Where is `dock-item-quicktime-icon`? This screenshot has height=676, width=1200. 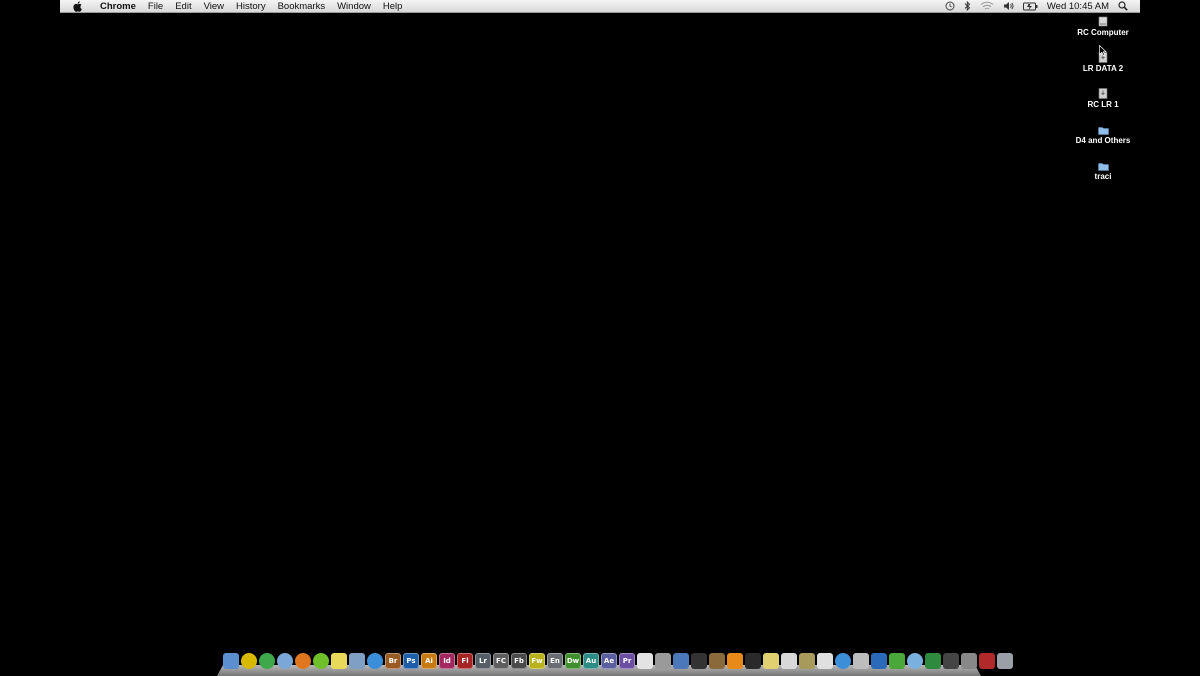 dock-item-quicktime-icon is located at coordinates (375, 661).